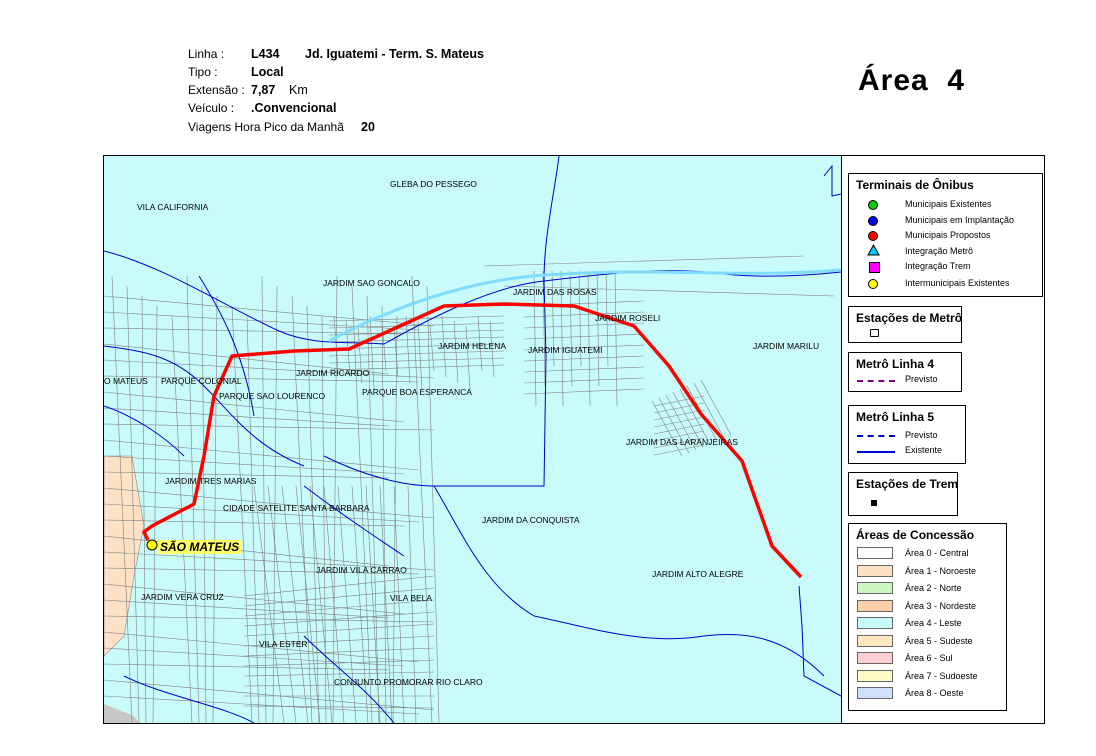 The height and width of the screenshot is (756, 1096). What do you see at coordinates (124, 556) in the screenshot?
I see `area1-zone` at bounding box center [124, 556].